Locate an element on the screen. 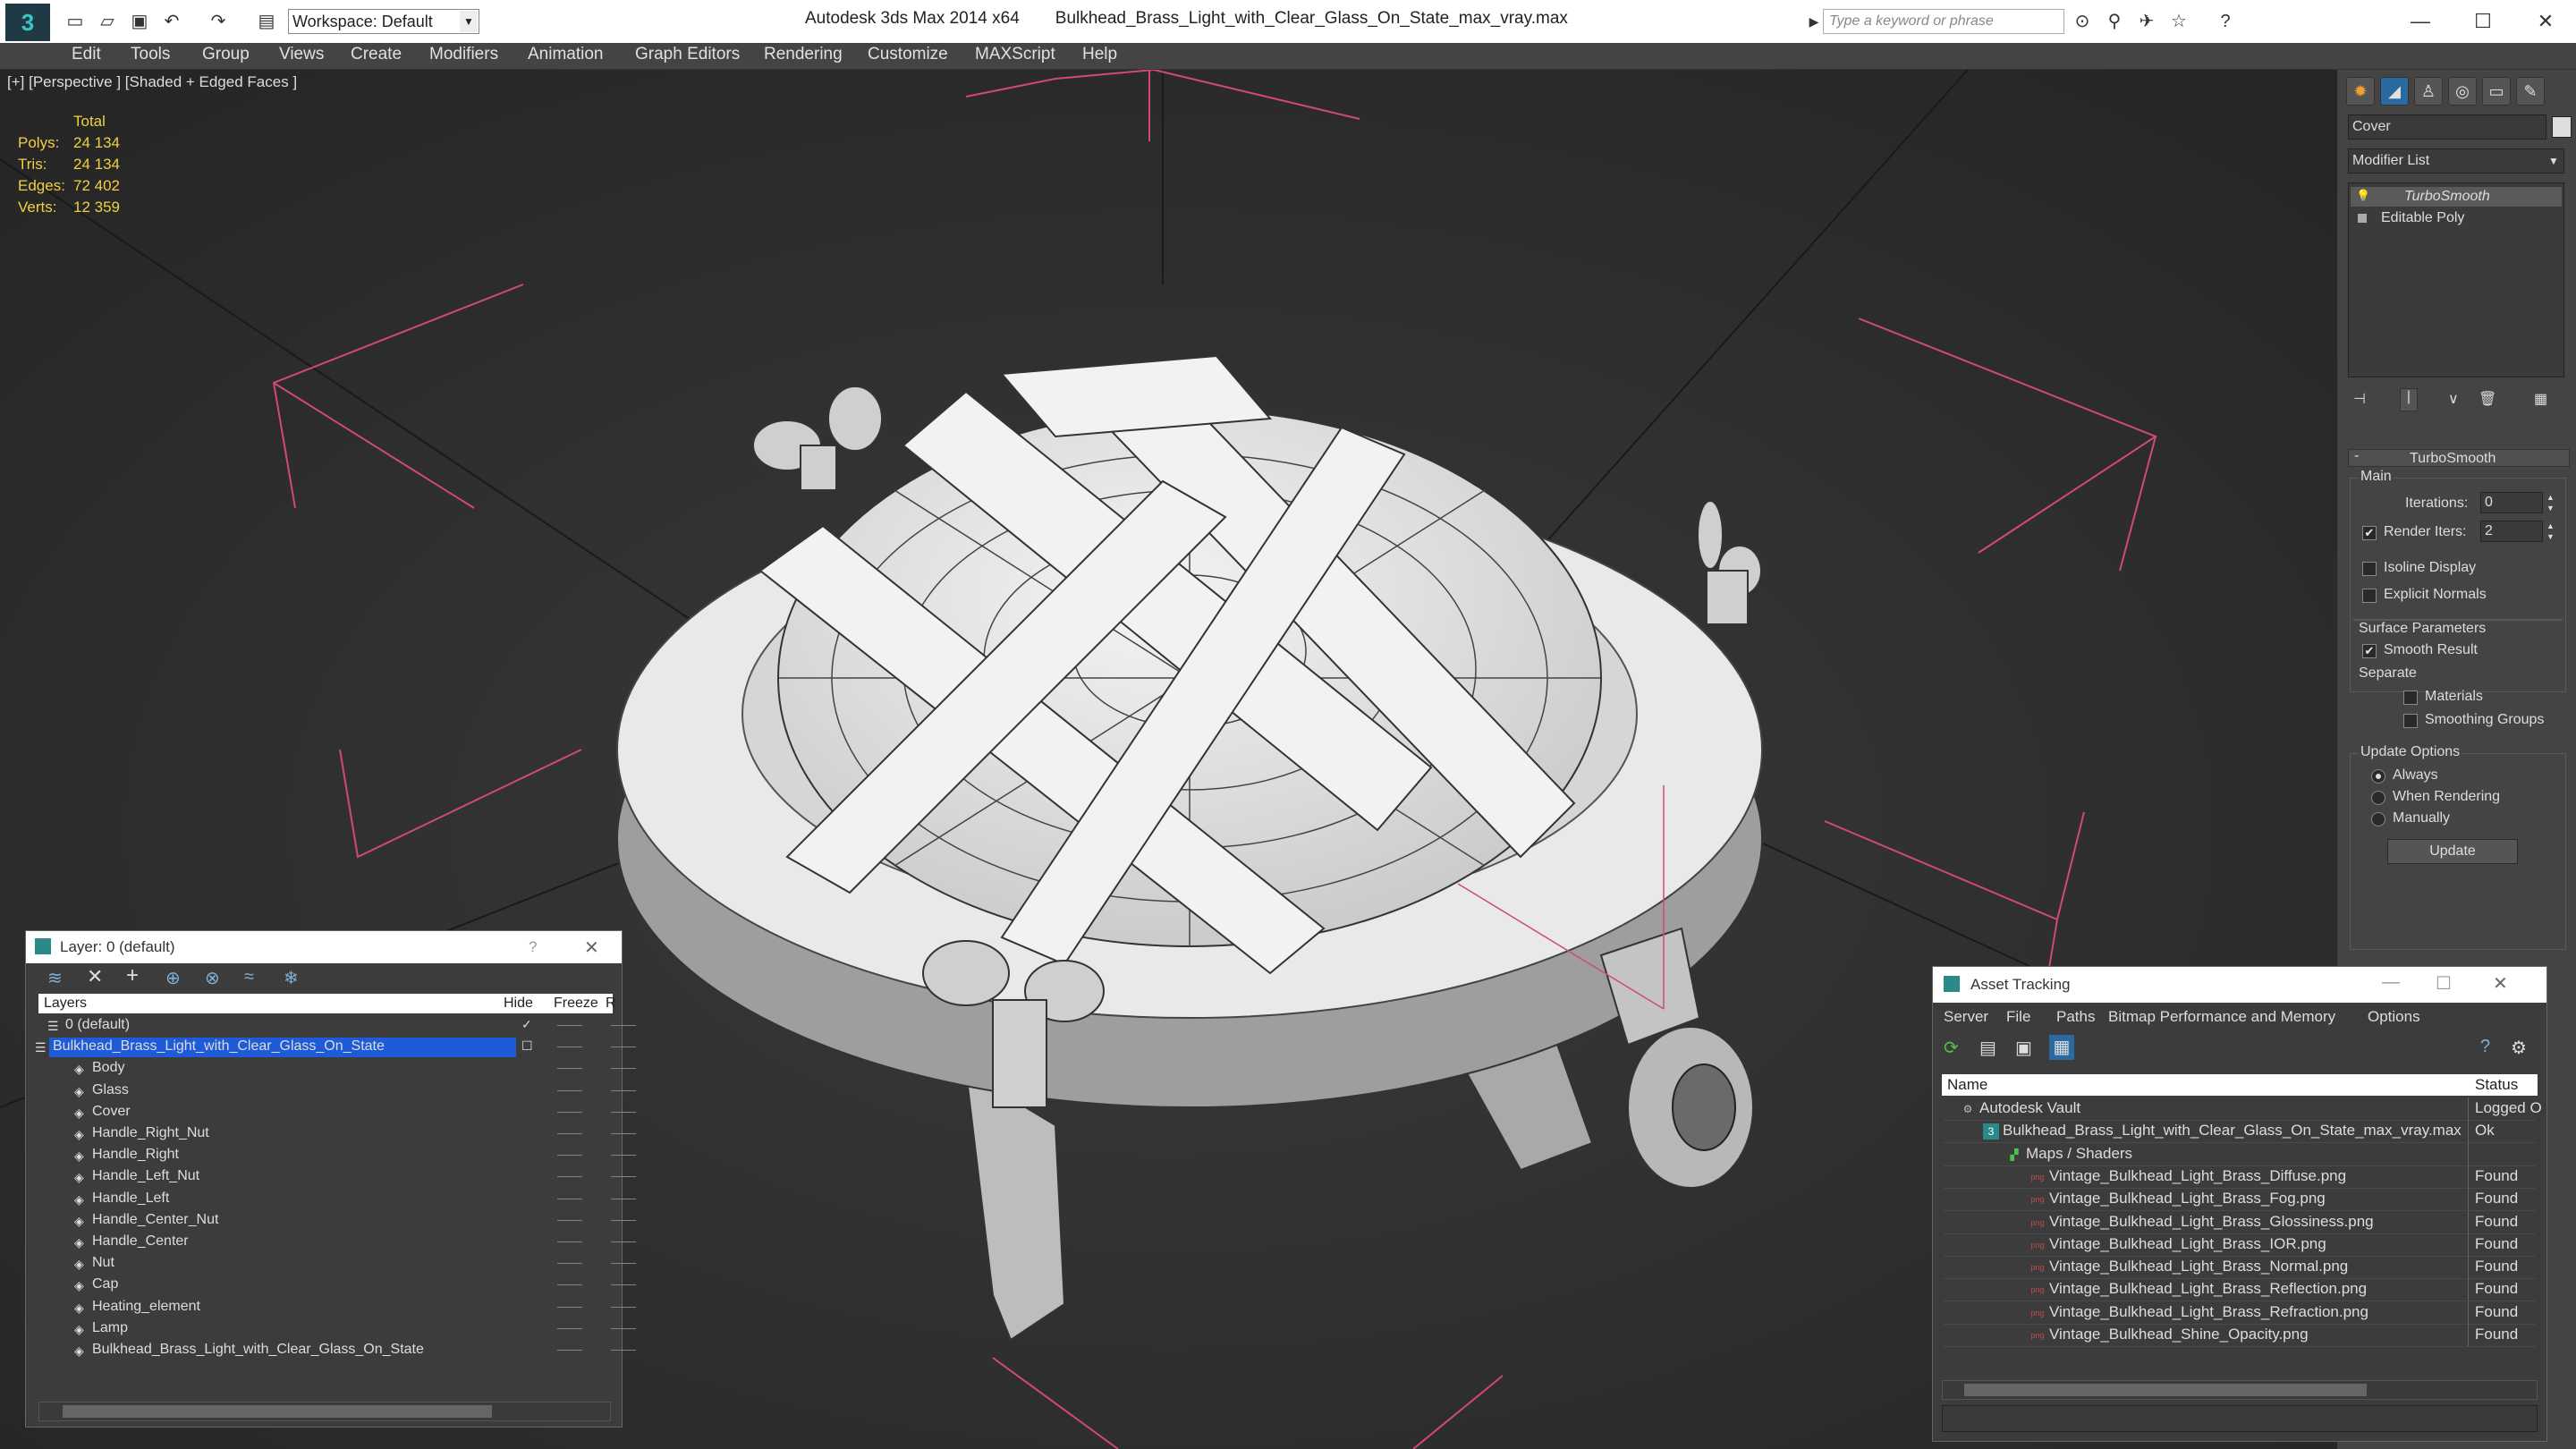  menu-edit: Edit is located at coordinates (86, 54).